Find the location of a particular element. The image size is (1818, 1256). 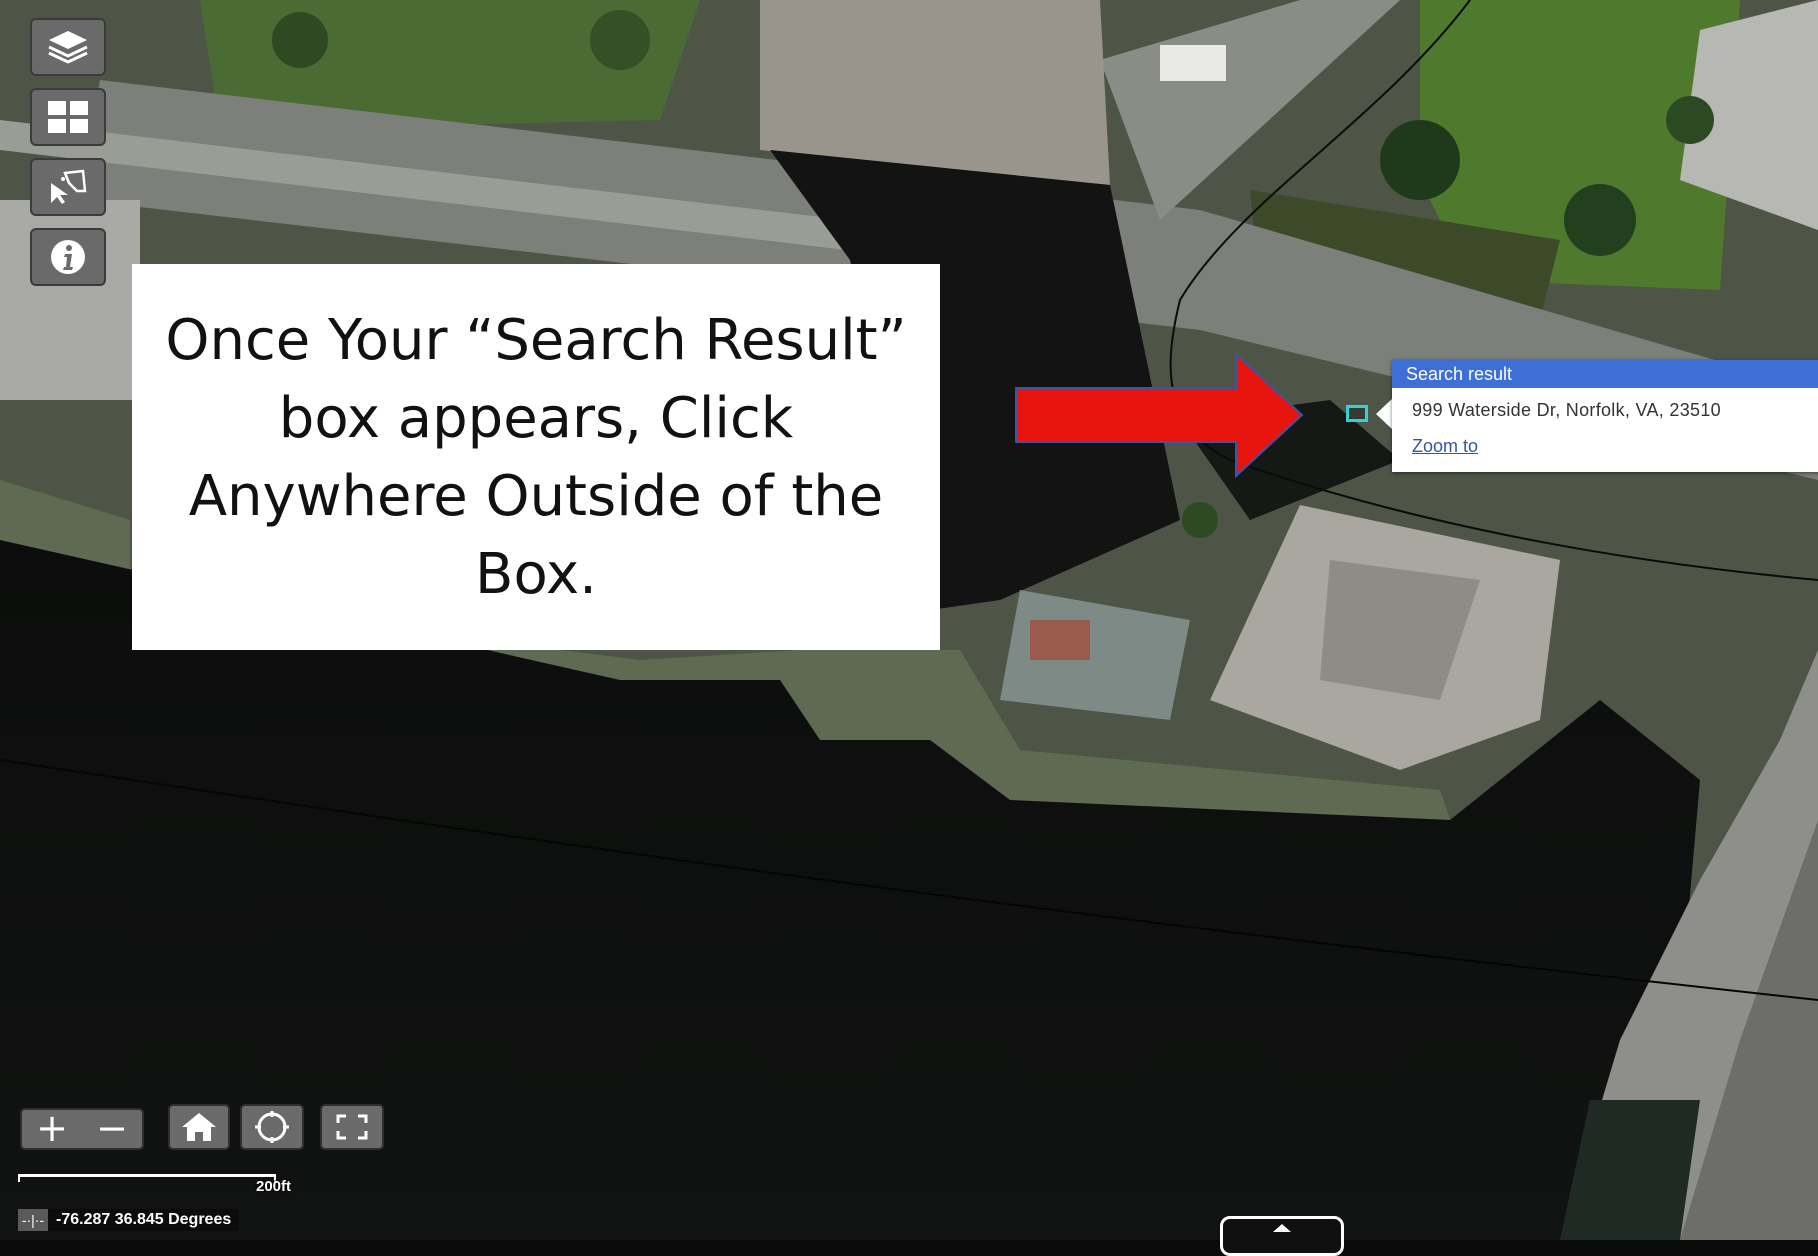

popup-address: 999 Waterside Dr, Norfolk, VA, 23510 is located at coordinates (1566, 410).